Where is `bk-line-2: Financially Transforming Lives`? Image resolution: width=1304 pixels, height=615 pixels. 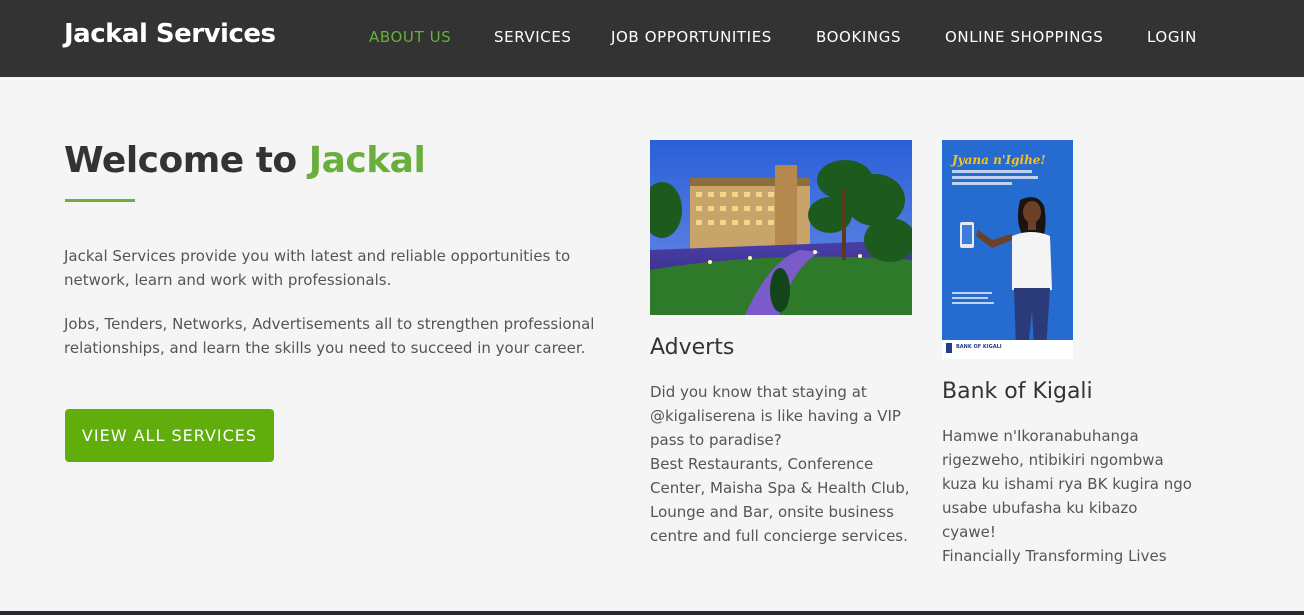
bk-line-2: Financially Transforming Lives is located at coordinates (1054, 556).